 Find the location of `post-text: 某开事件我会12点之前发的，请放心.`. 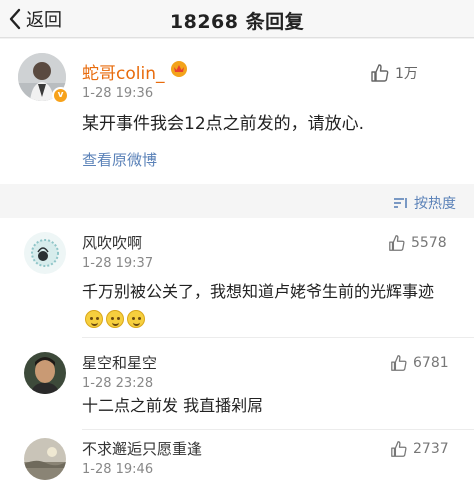

post-text: 某开事件我会12点之前发的，请放心. is located at coordinates (223, 124).